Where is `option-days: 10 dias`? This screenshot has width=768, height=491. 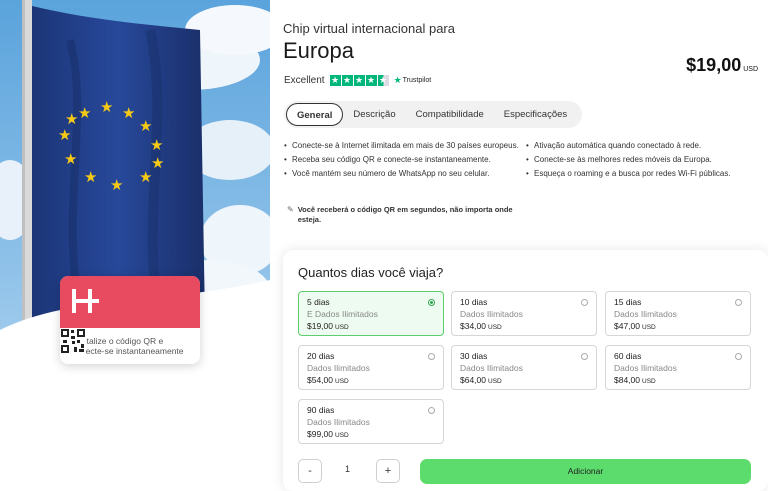 option-days: 10 dias is located at coordinates (474, 302).